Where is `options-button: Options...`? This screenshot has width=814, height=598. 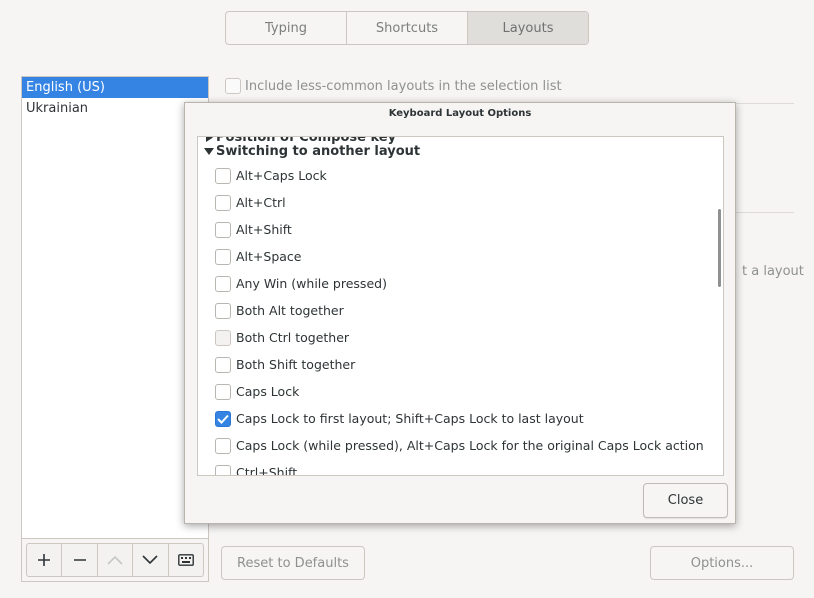
options-button: Options... is located at coordinates (722, 563).